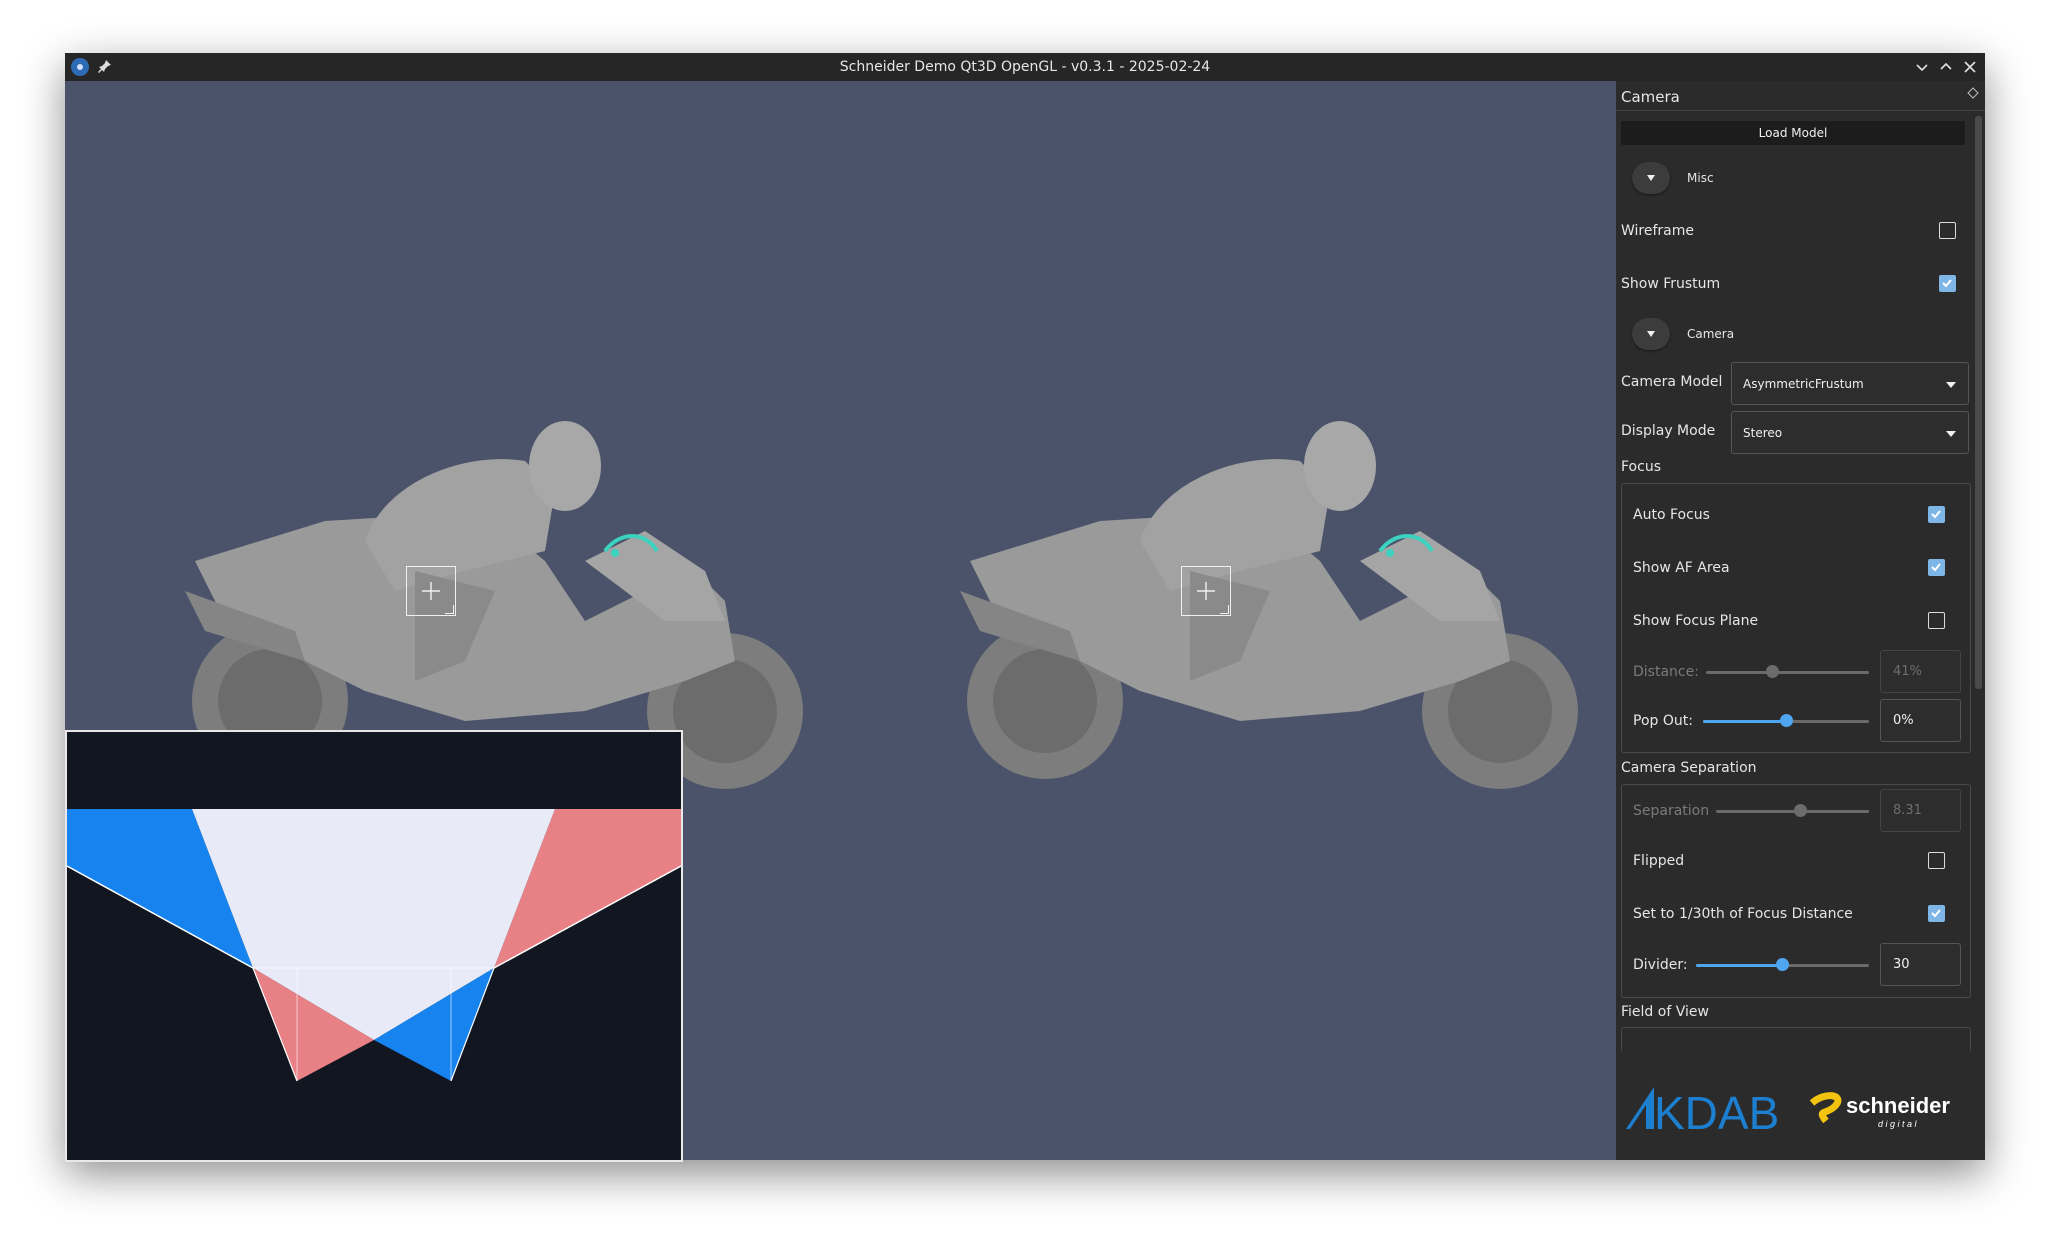 The image size is (2050, 1238). I want to click on panel-header: Camera, so click(1800, 96).